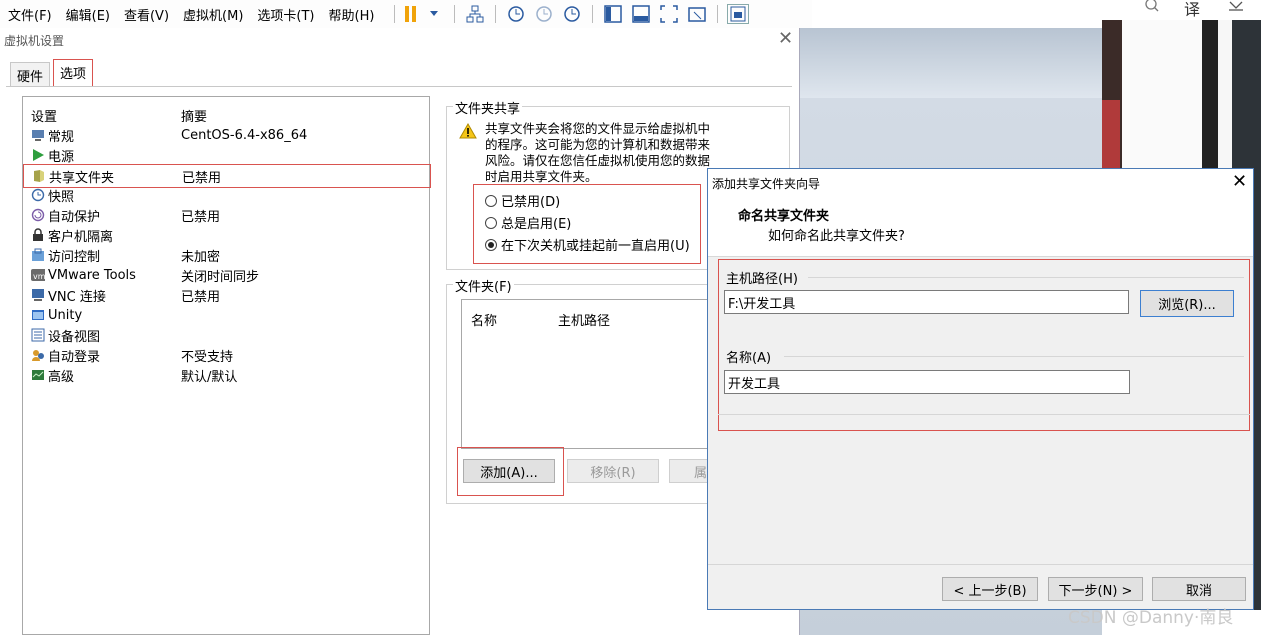 The image size is (1261, 635). What do you see at coordinates (92, 275) in the screenshot?
I see `list-item-label: VMware Tools` at bounding box center [92, 275].